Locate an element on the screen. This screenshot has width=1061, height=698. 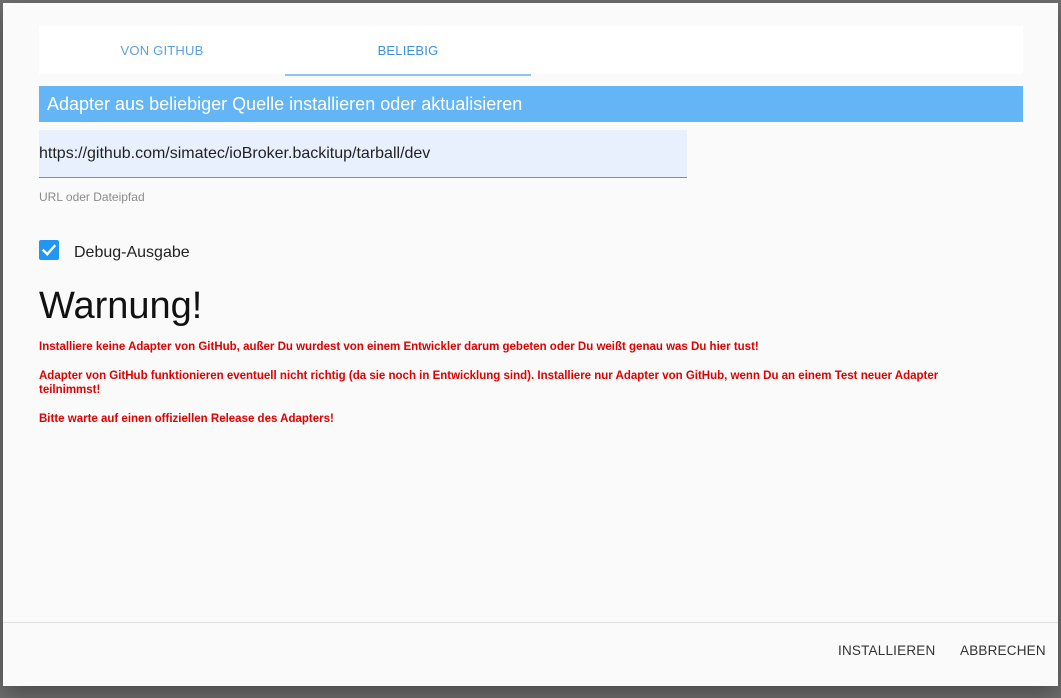
tab-bar: VON GITHUB BELIEBIG is located at coordinates (531, 51).